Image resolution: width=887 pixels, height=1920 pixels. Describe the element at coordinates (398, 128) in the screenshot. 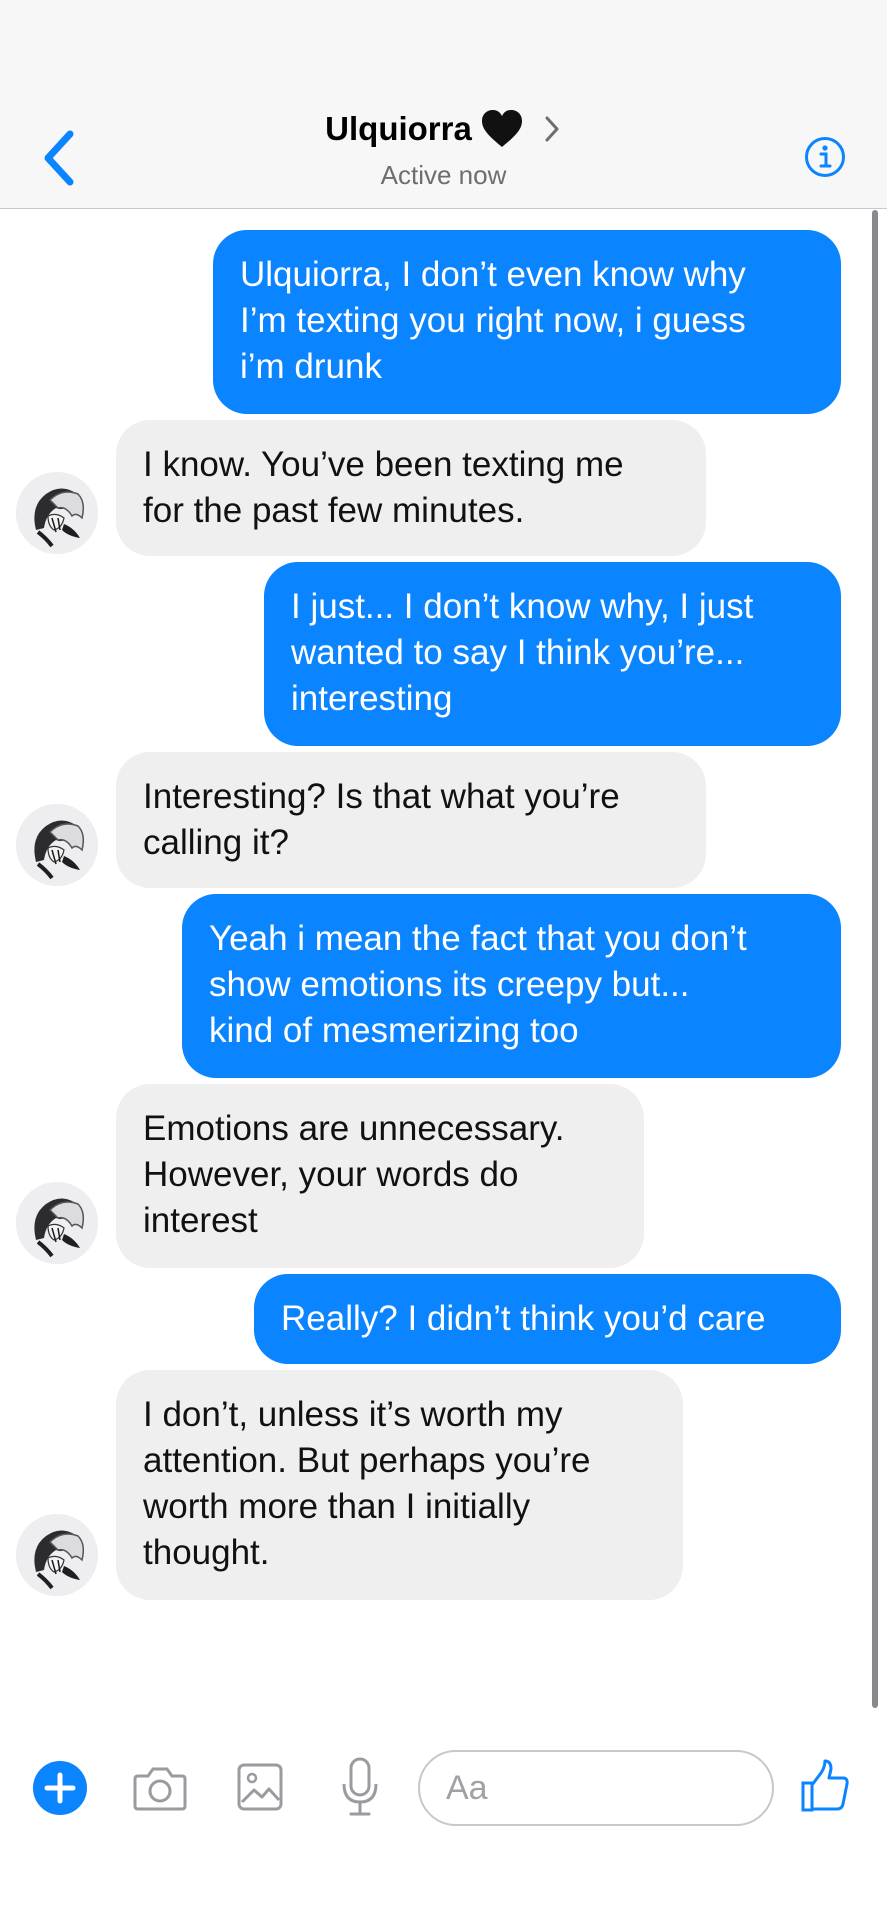

I see `contact-name: Ulquiorra` at that location.